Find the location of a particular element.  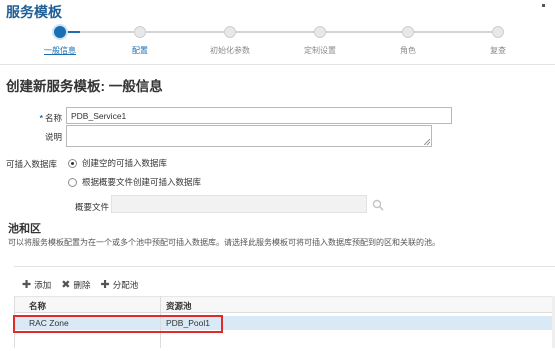

name-label-text: 名称 is located at coordinates (53, 118).